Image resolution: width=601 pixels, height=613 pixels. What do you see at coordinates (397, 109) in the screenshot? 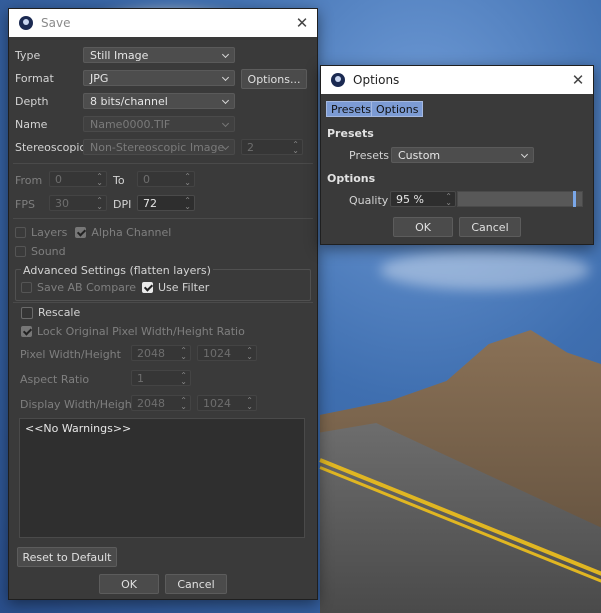
I see `tab-options: Options` at bounding box center [397, 109].